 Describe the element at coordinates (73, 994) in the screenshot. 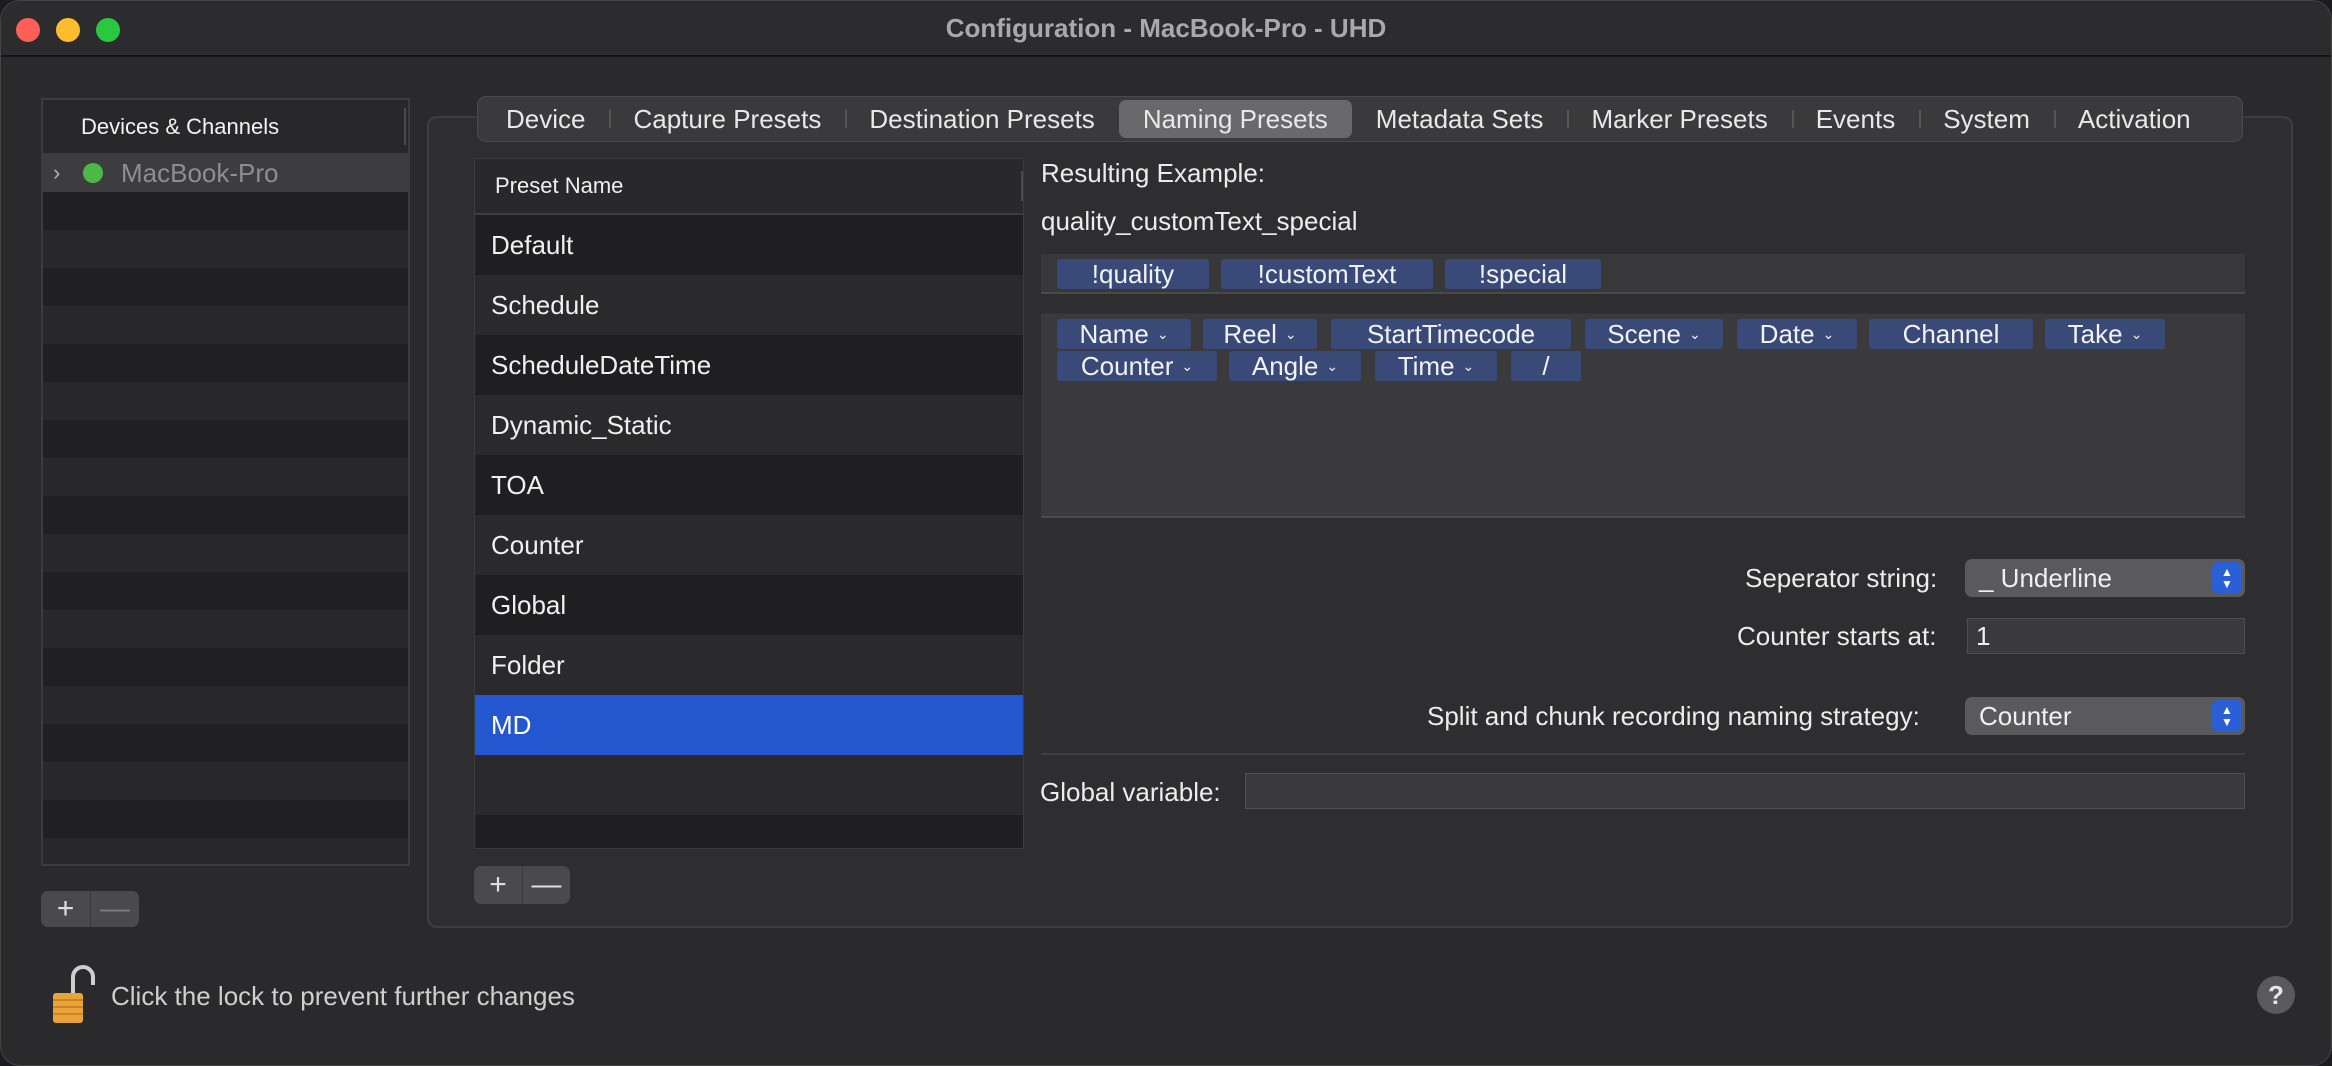

I see `unlocked-padlock-icon` at that location.